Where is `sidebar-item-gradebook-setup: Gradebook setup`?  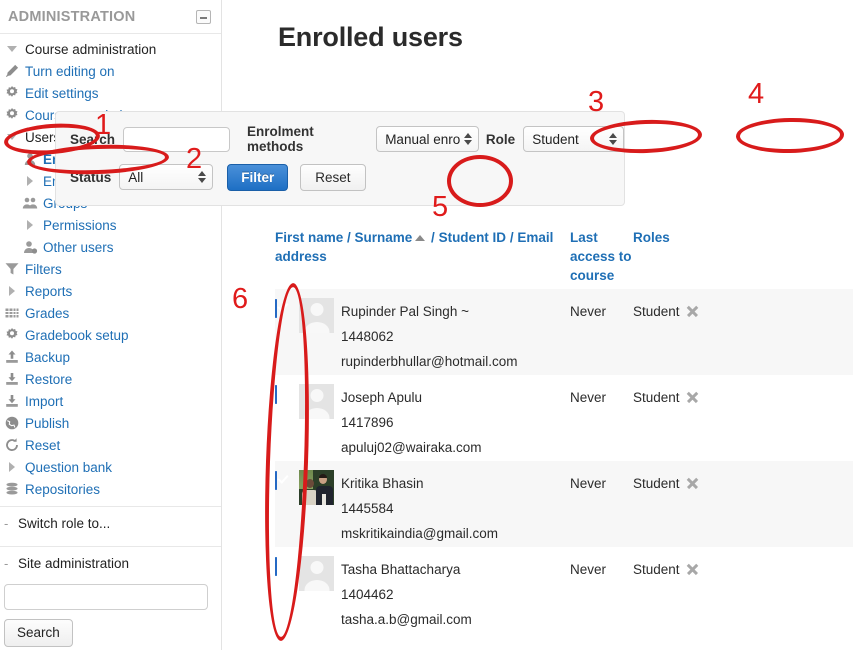 sidebar-item-gradebook-setup: Gradebook setup is located at coordinates (110, 335).